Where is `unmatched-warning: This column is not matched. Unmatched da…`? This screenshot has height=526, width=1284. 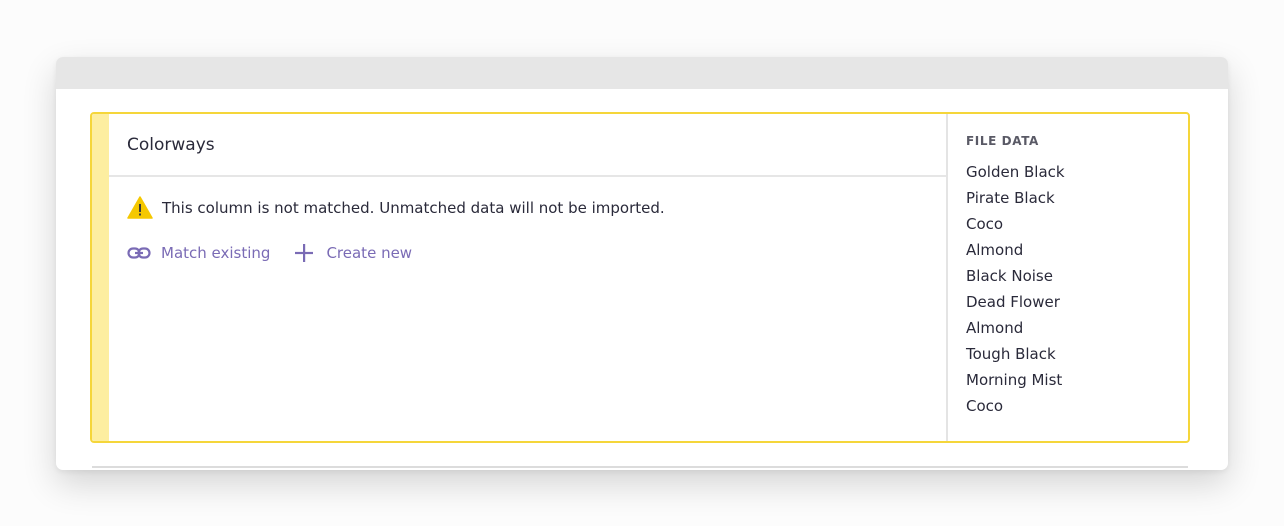 unmatched-warning: This column is not matched. Unmatched da… is located at coordinates (527, 208).